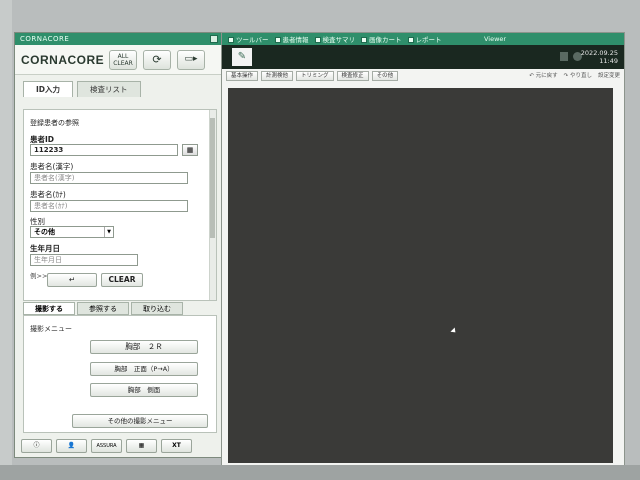  What do you see at coordinates (122, 280) in the screenshot?
I see `clear-button: CLEAR` at bounding box center [122, 280].